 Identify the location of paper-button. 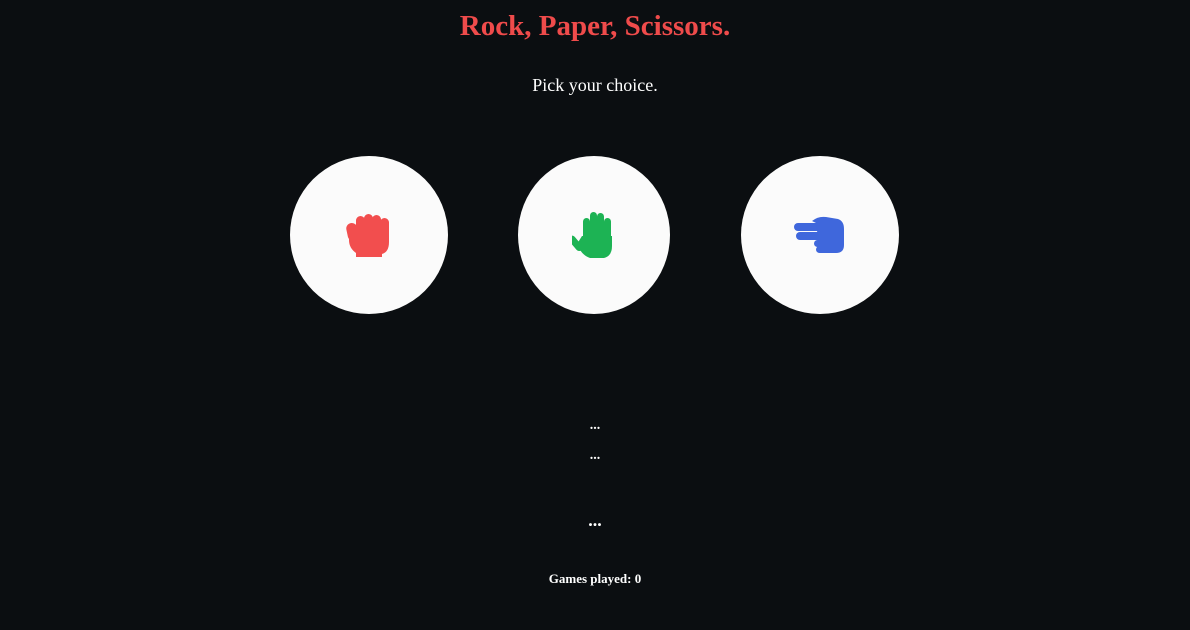
(594, 235).